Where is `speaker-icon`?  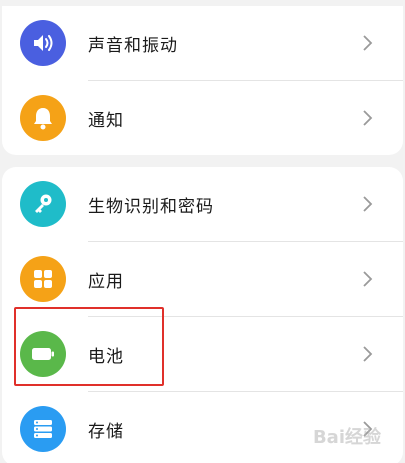
speaker-icon is located at coordinates (43, 43).